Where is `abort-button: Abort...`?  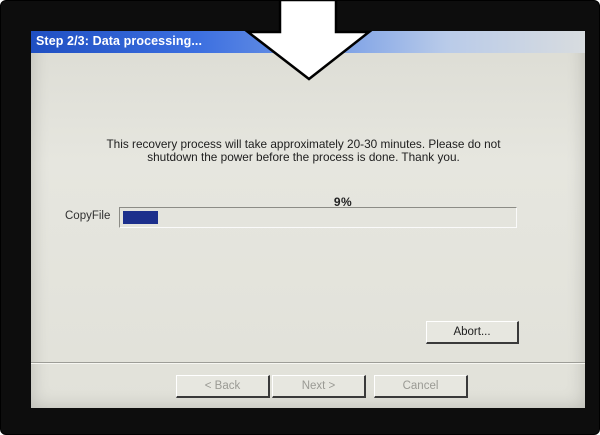 abort-button: Abort... is located at coordinates (472, 332).